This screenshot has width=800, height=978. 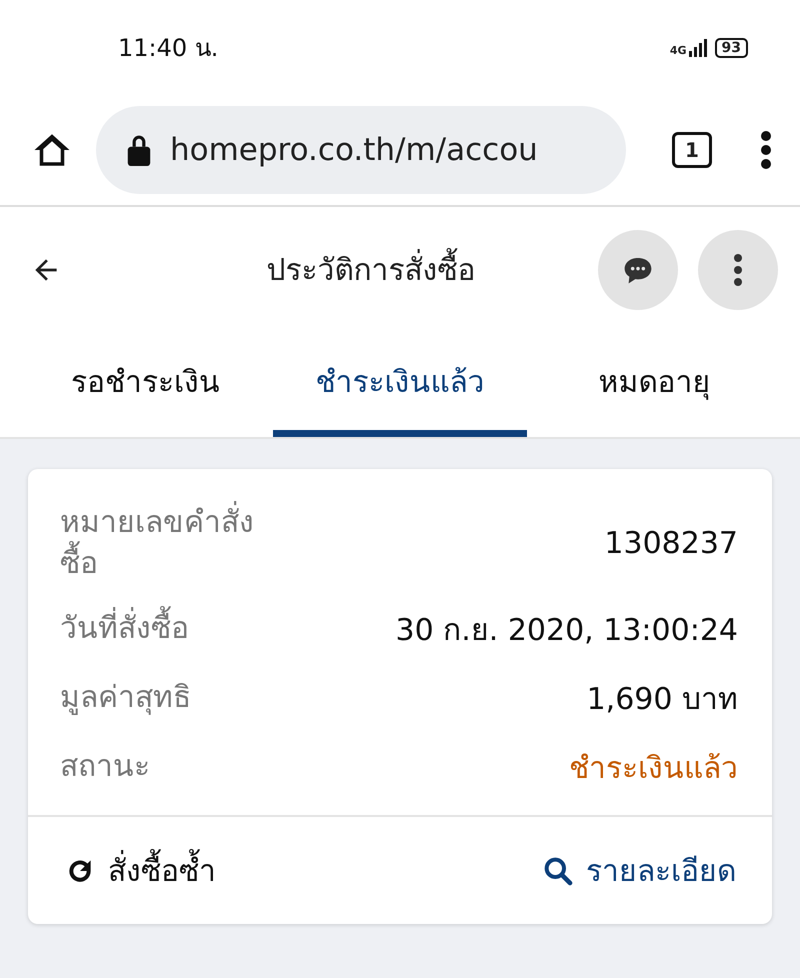 I want to click on field-value: 1308237, so click(x=671, y=543).